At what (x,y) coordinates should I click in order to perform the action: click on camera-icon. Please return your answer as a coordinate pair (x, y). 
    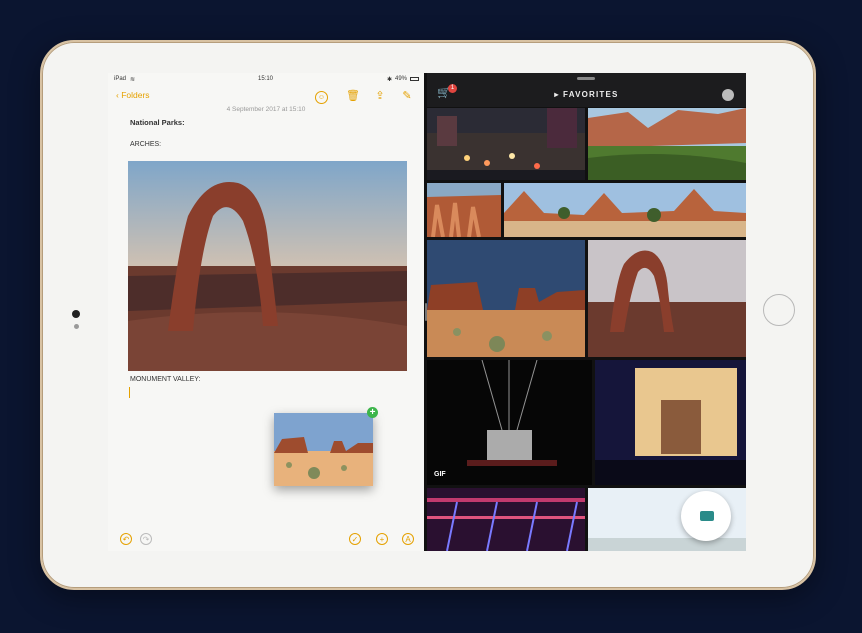
    Looking at the image, I should click on (707, 516).